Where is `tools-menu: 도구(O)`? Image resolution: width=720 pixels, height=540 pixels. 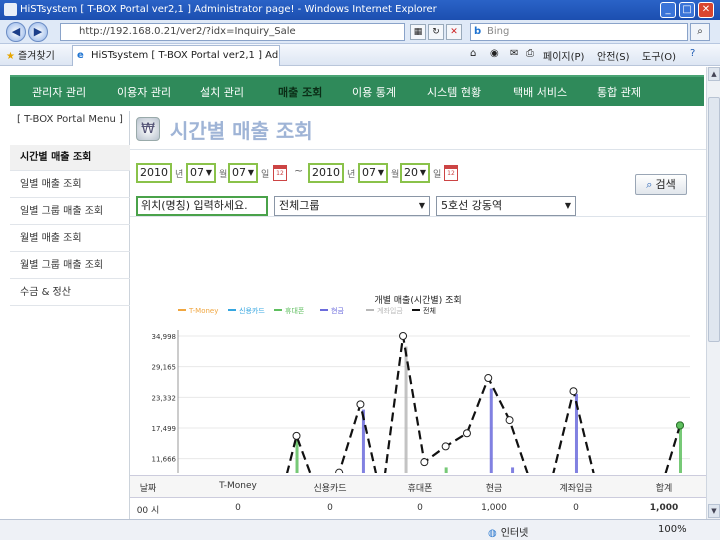 tools-menu: 도구(O) is located at coordinates (659, 55).